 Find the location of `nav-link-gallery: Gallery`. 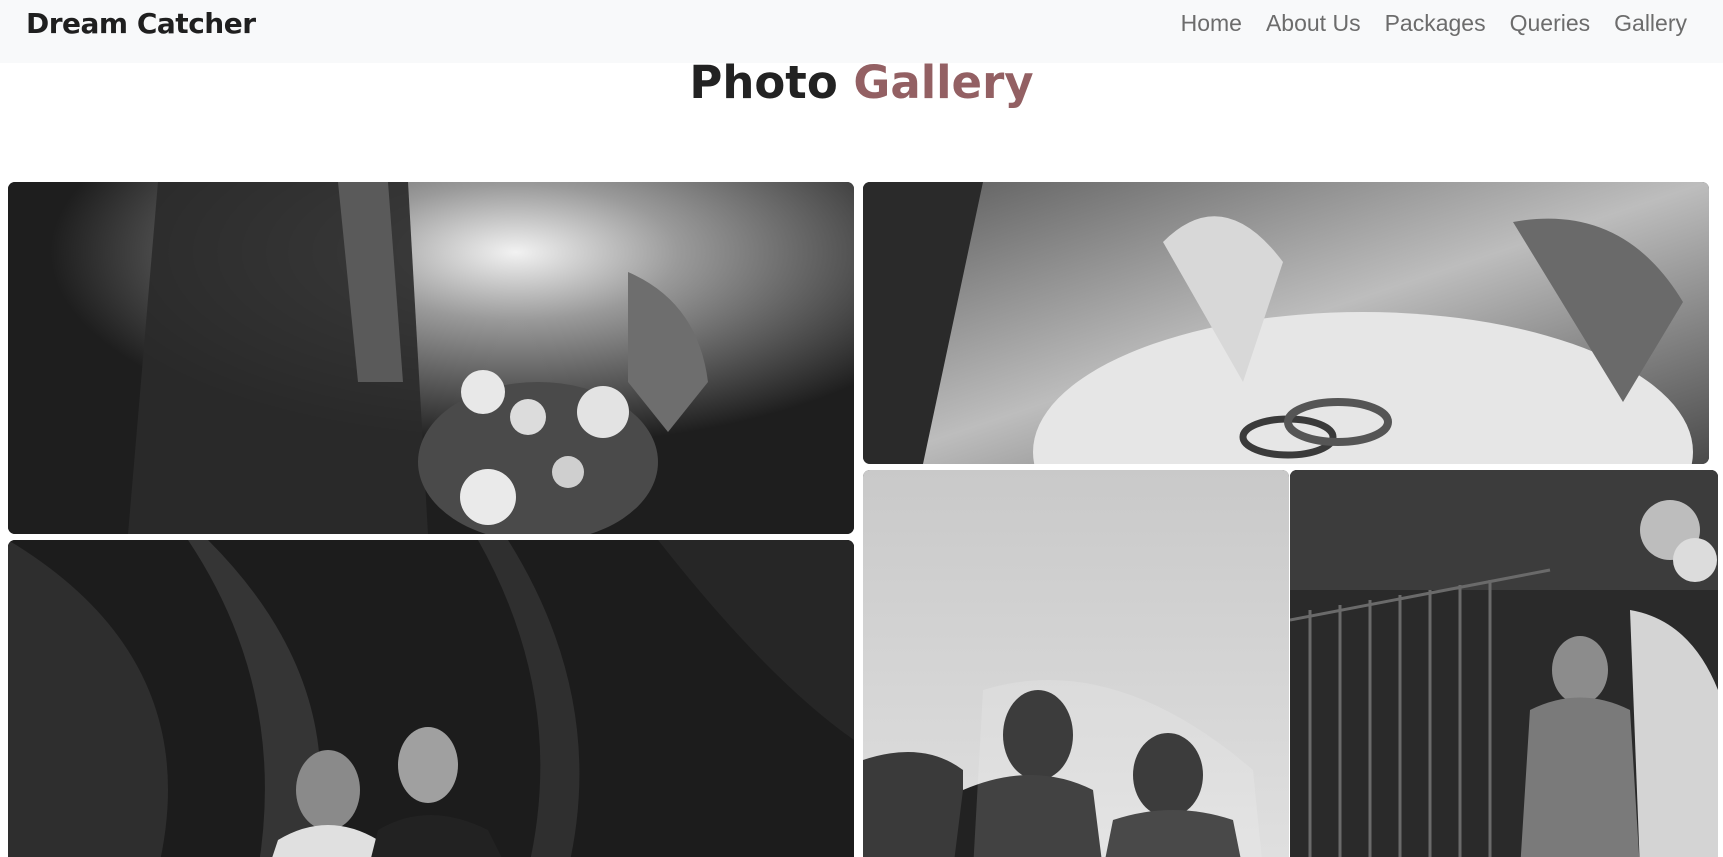

nav-link-gallery: Gallery is located at coordinates (1650, 23).